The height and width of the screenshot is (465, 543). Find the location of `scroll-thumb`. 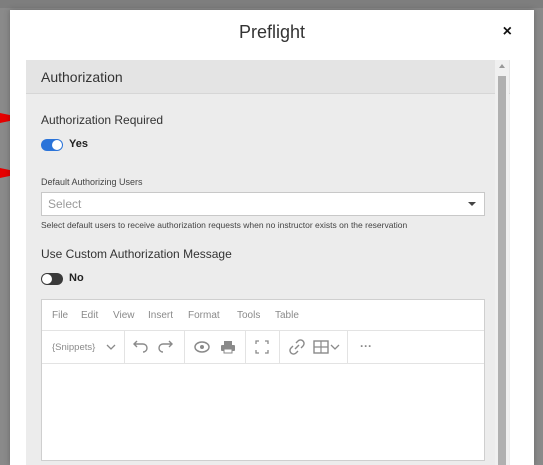

scroll-thumb is located at coordinates (502, 270).